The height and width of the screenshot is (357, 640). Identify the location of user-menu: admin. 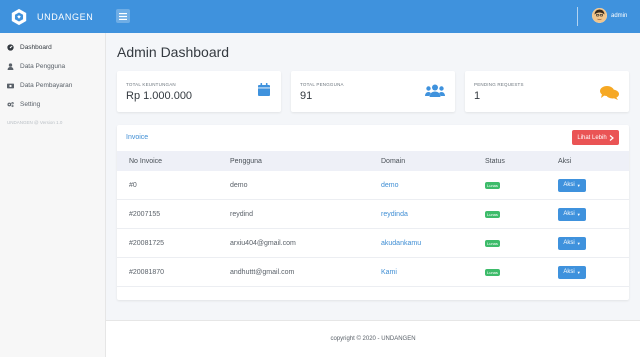
(609, 15).